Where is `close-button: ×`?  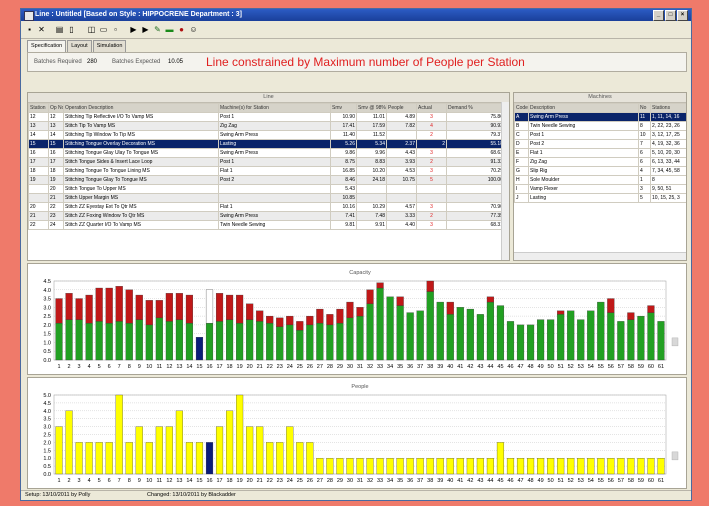 close-button: × is located at coordinates (682, 15).